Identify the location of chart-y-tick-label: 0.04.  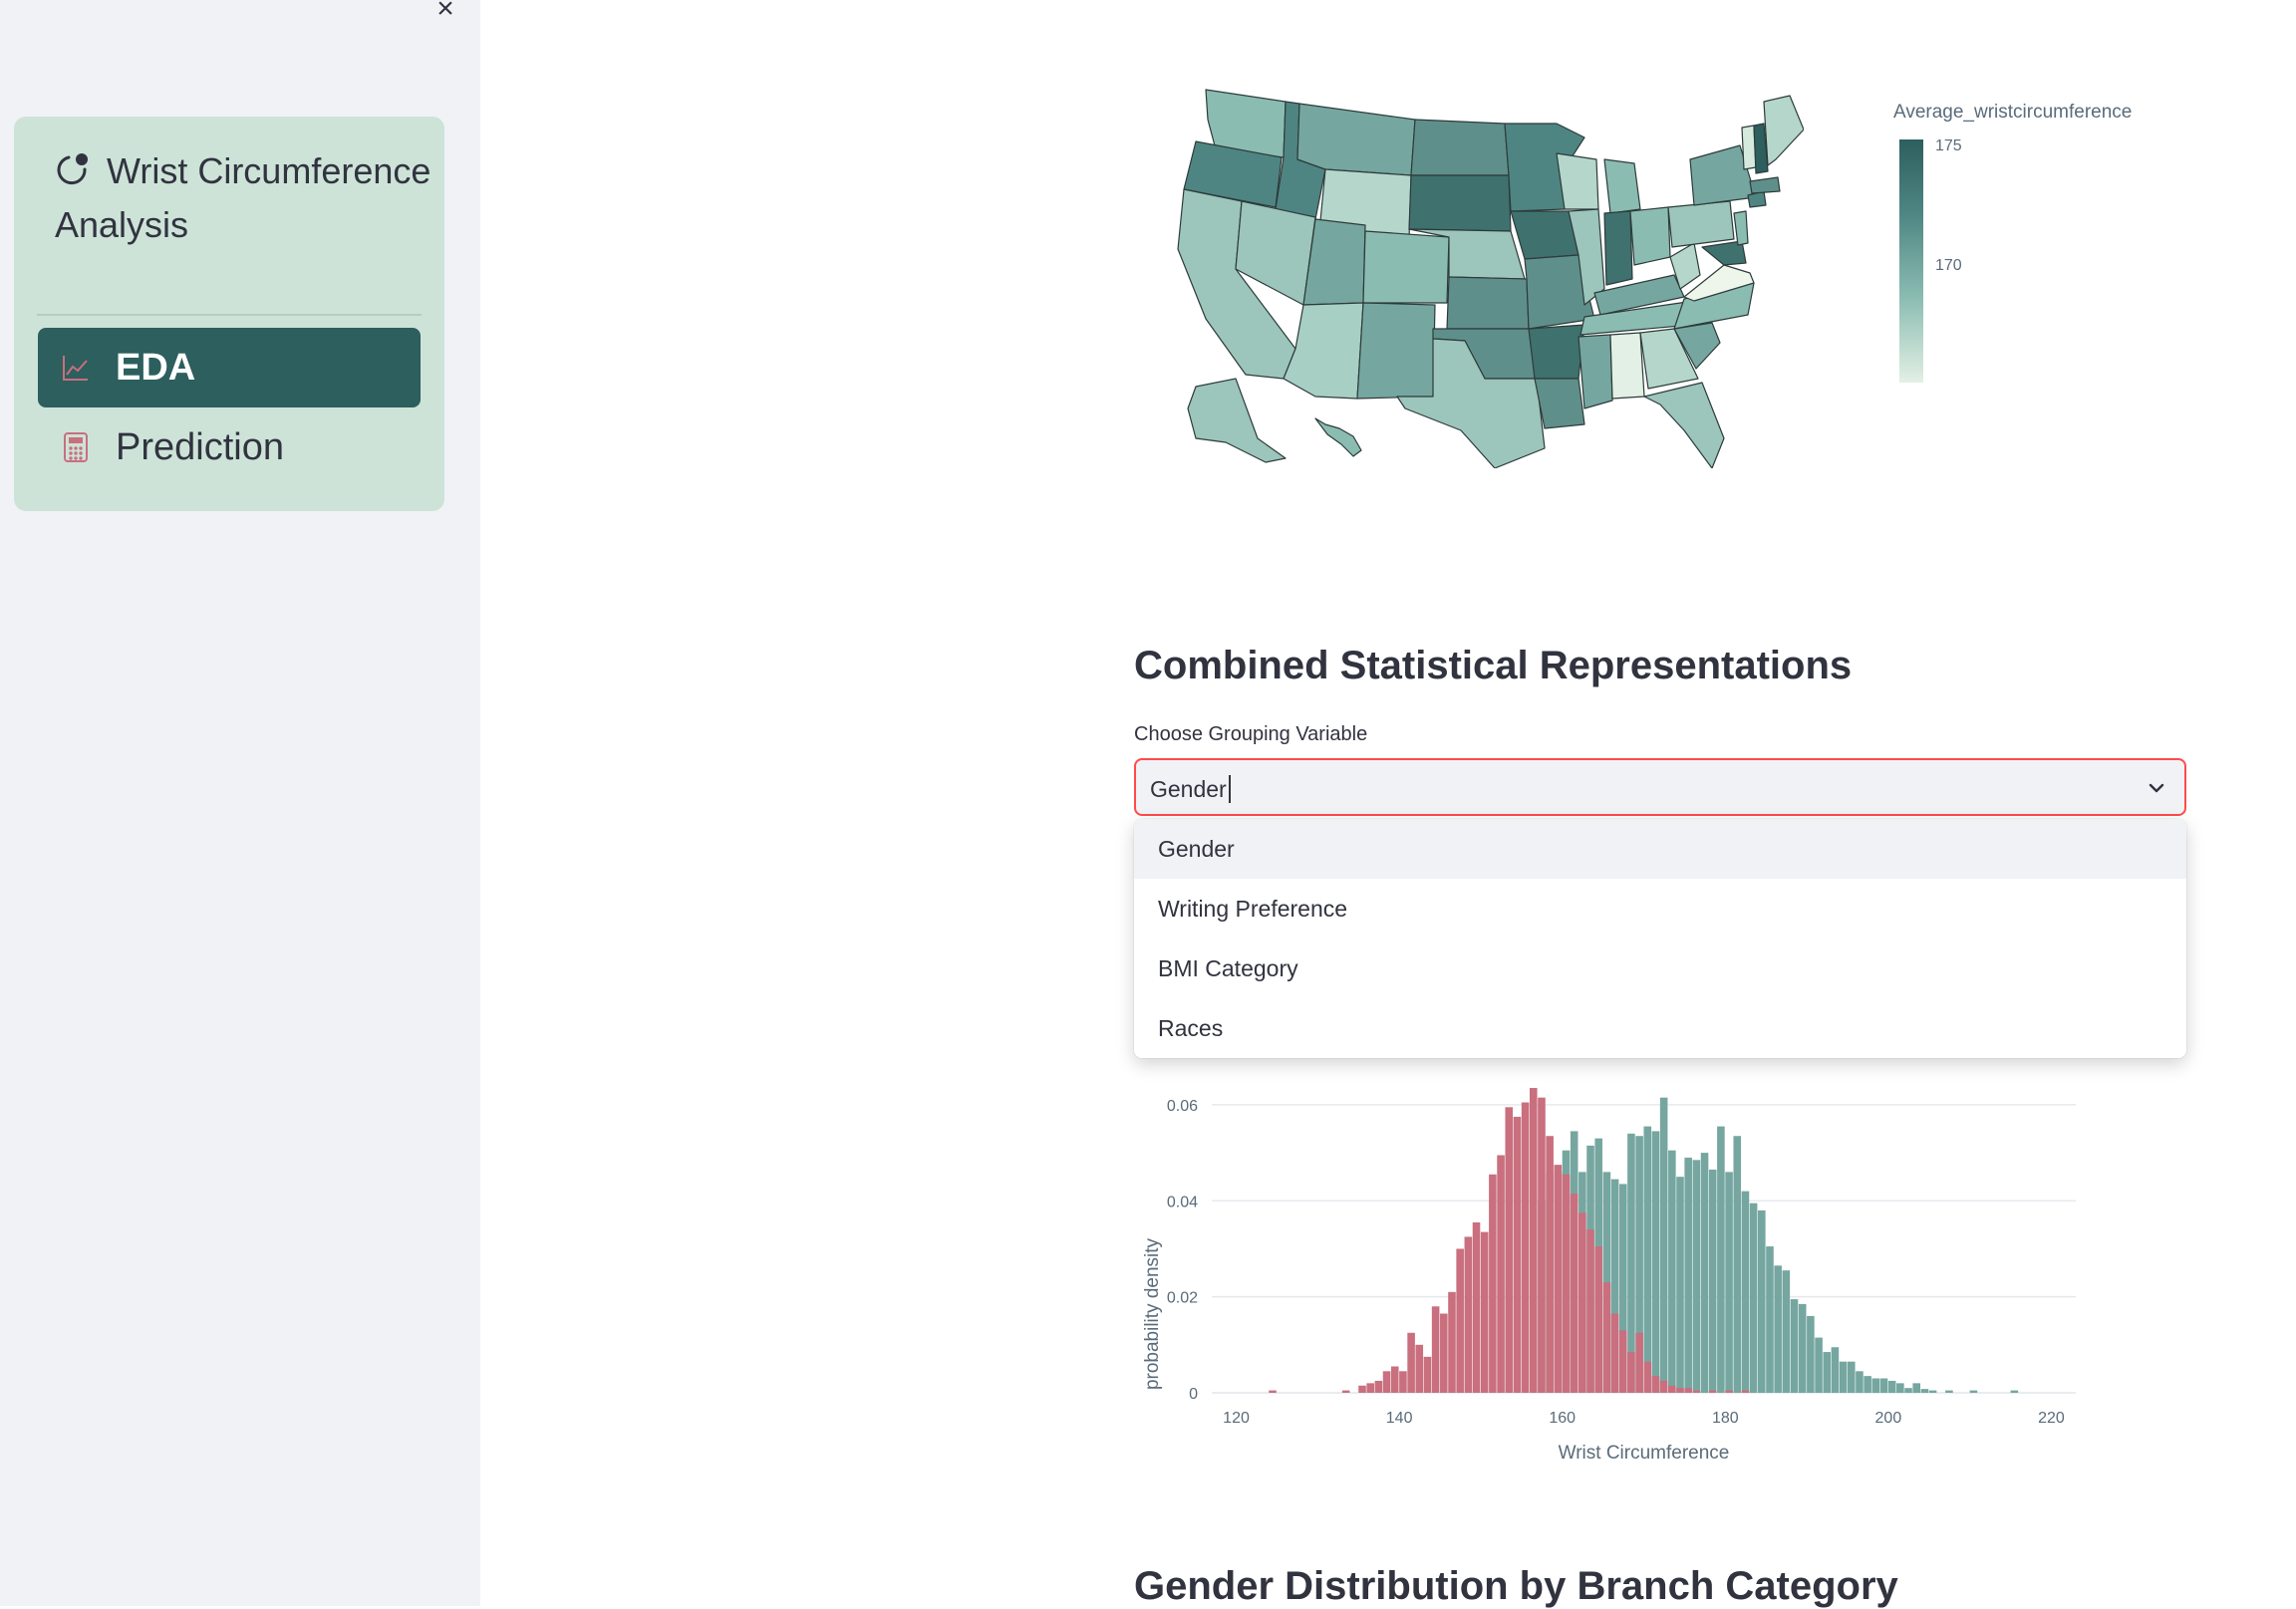
(1182, 1202).